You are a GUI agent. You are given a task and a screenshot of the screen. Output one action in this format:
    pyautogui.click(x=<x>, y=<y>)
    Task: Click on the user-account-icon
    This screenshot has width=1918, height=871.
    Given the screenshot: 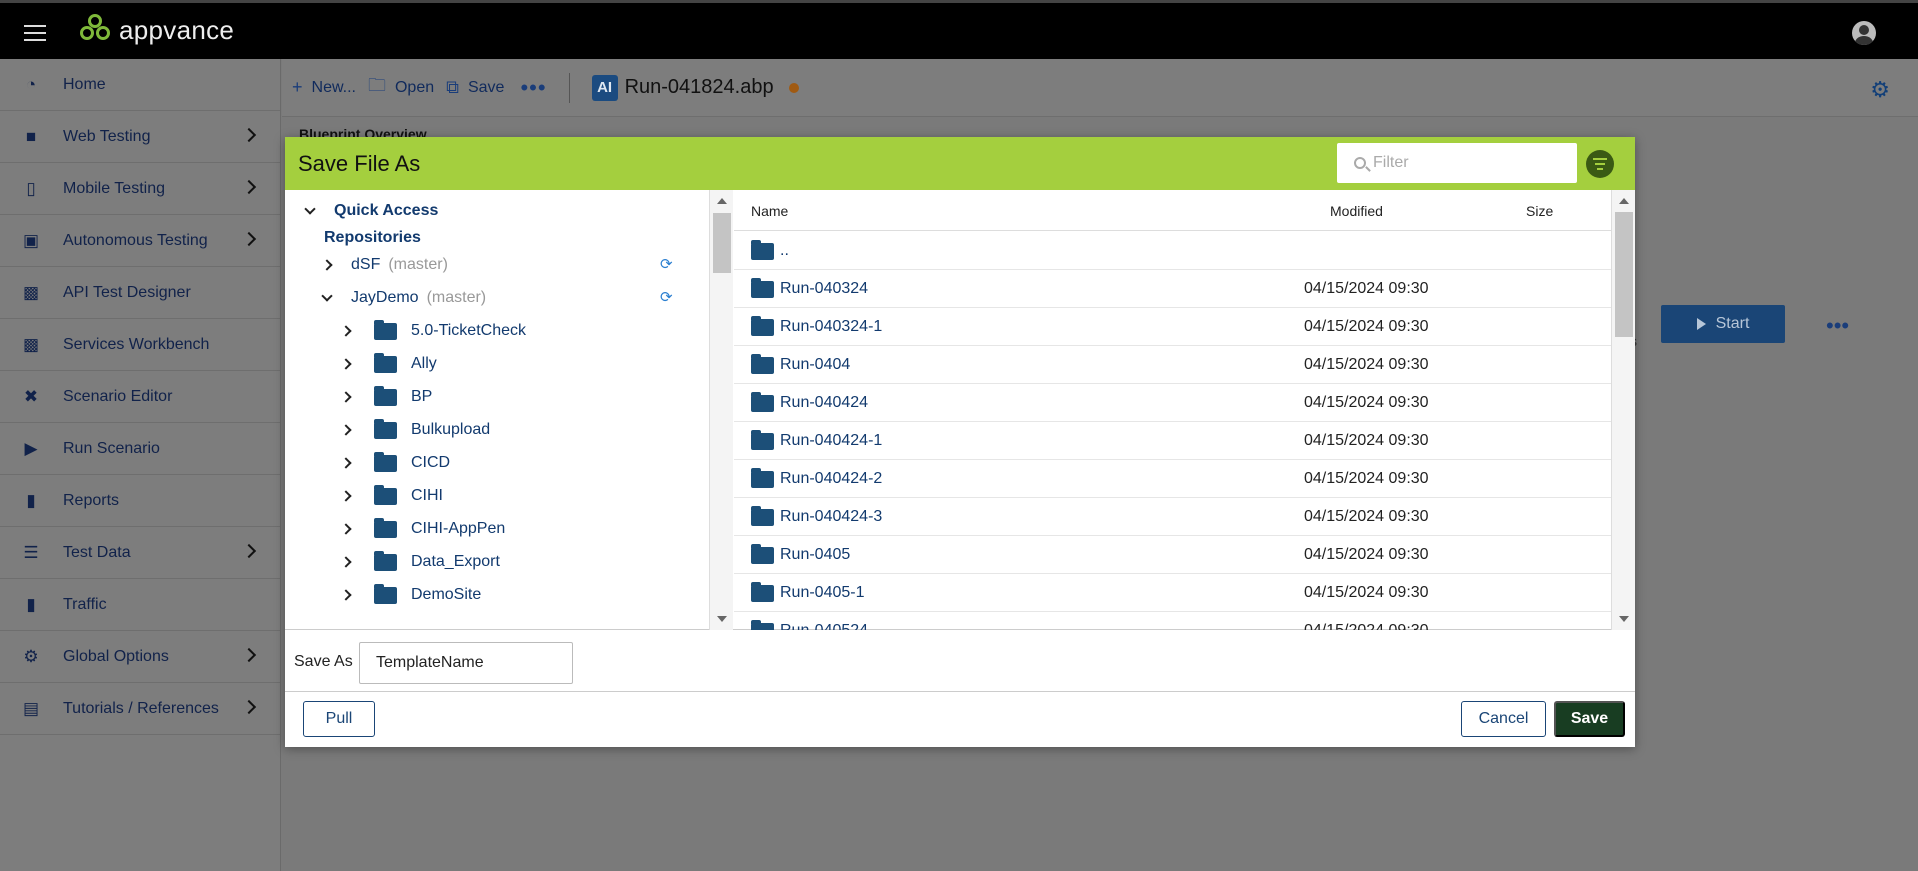 What is the action you would take?
    pyautogui.click(x=1864, y=33)
    